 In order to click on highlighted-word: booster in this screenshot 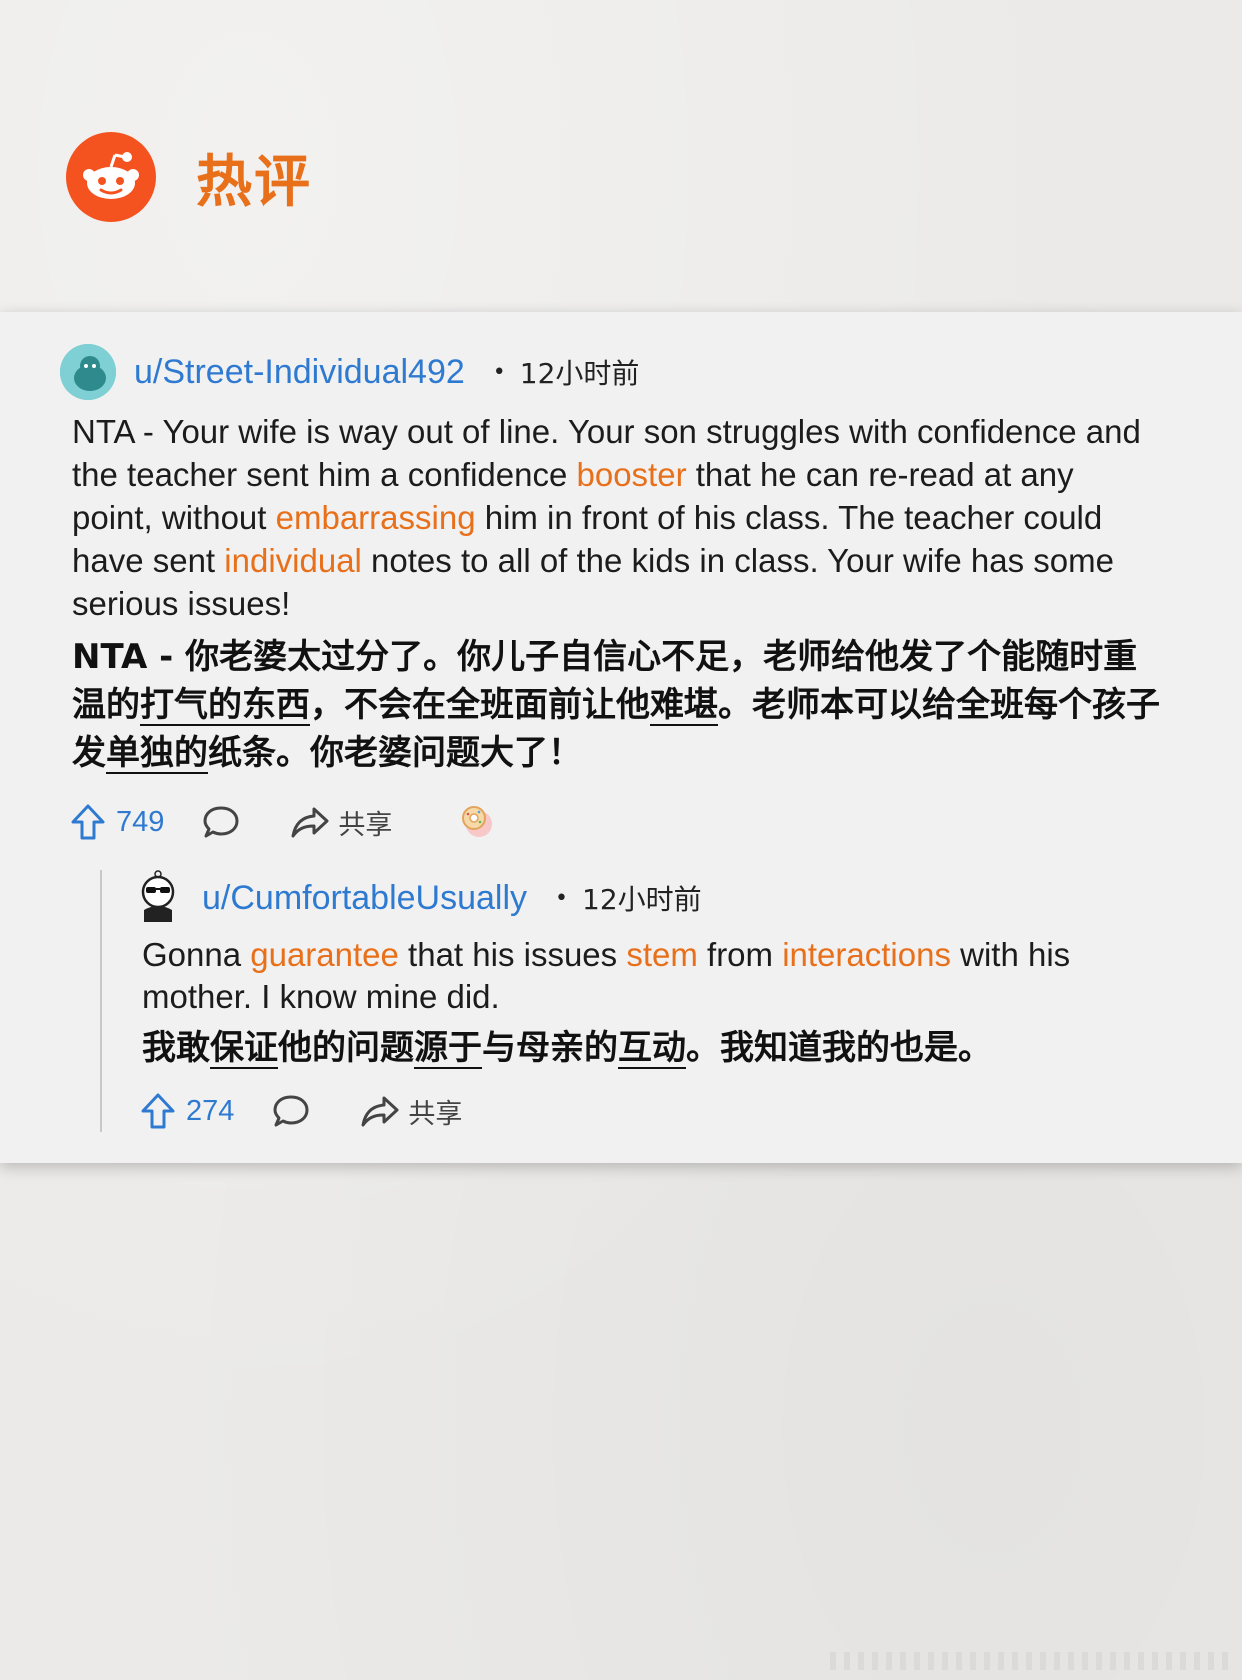, I will do `click(631, 474)`.